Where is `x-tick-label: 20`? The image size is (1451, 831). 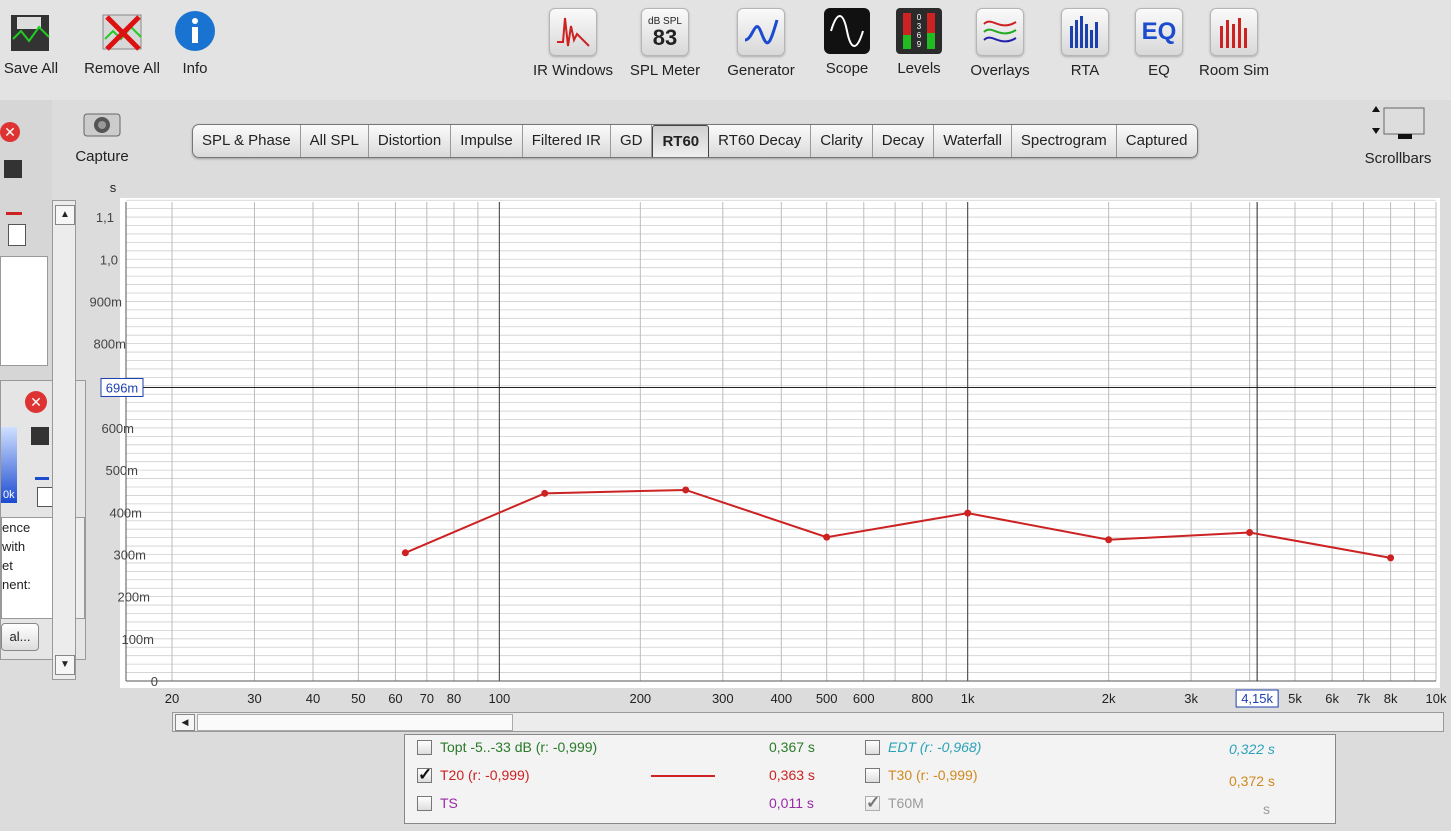 x-tick-label: 20 is located at coordinates (172, 698).